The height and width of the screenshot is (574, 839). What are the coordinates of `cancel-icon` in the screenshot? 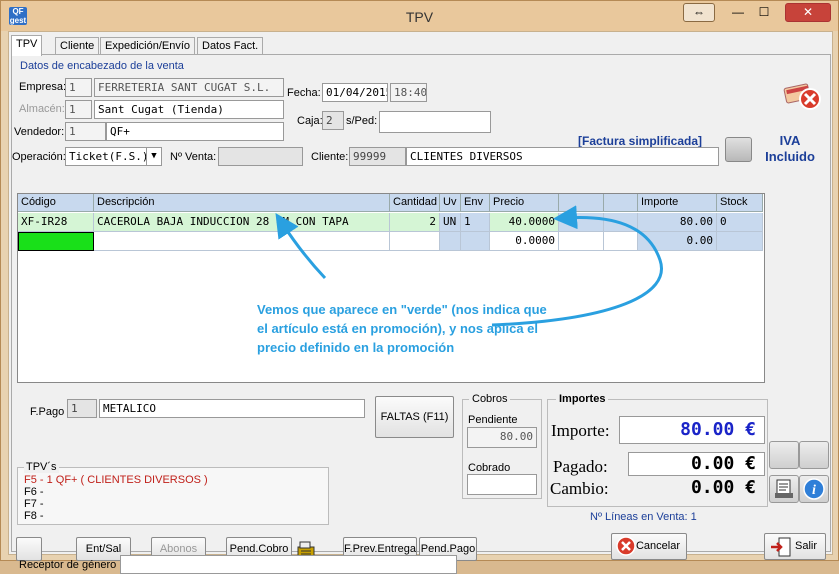 It's located at (626, 546).